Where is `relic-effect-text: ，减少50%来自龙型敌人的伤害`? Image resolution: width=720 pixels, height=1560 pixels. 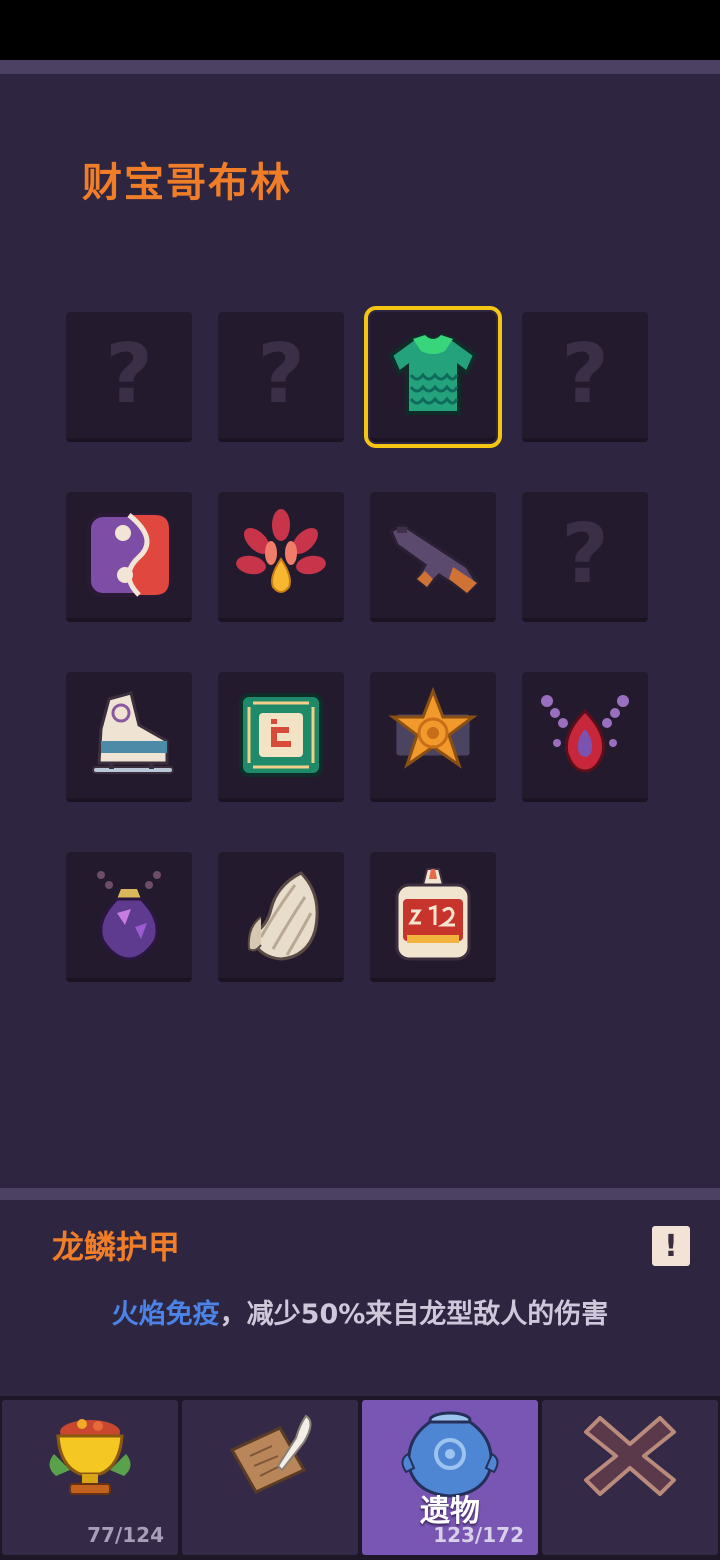
relic-effect-text: ，减少50%来自龙型敌人的伤害 is located at coordinates (414, 1314).